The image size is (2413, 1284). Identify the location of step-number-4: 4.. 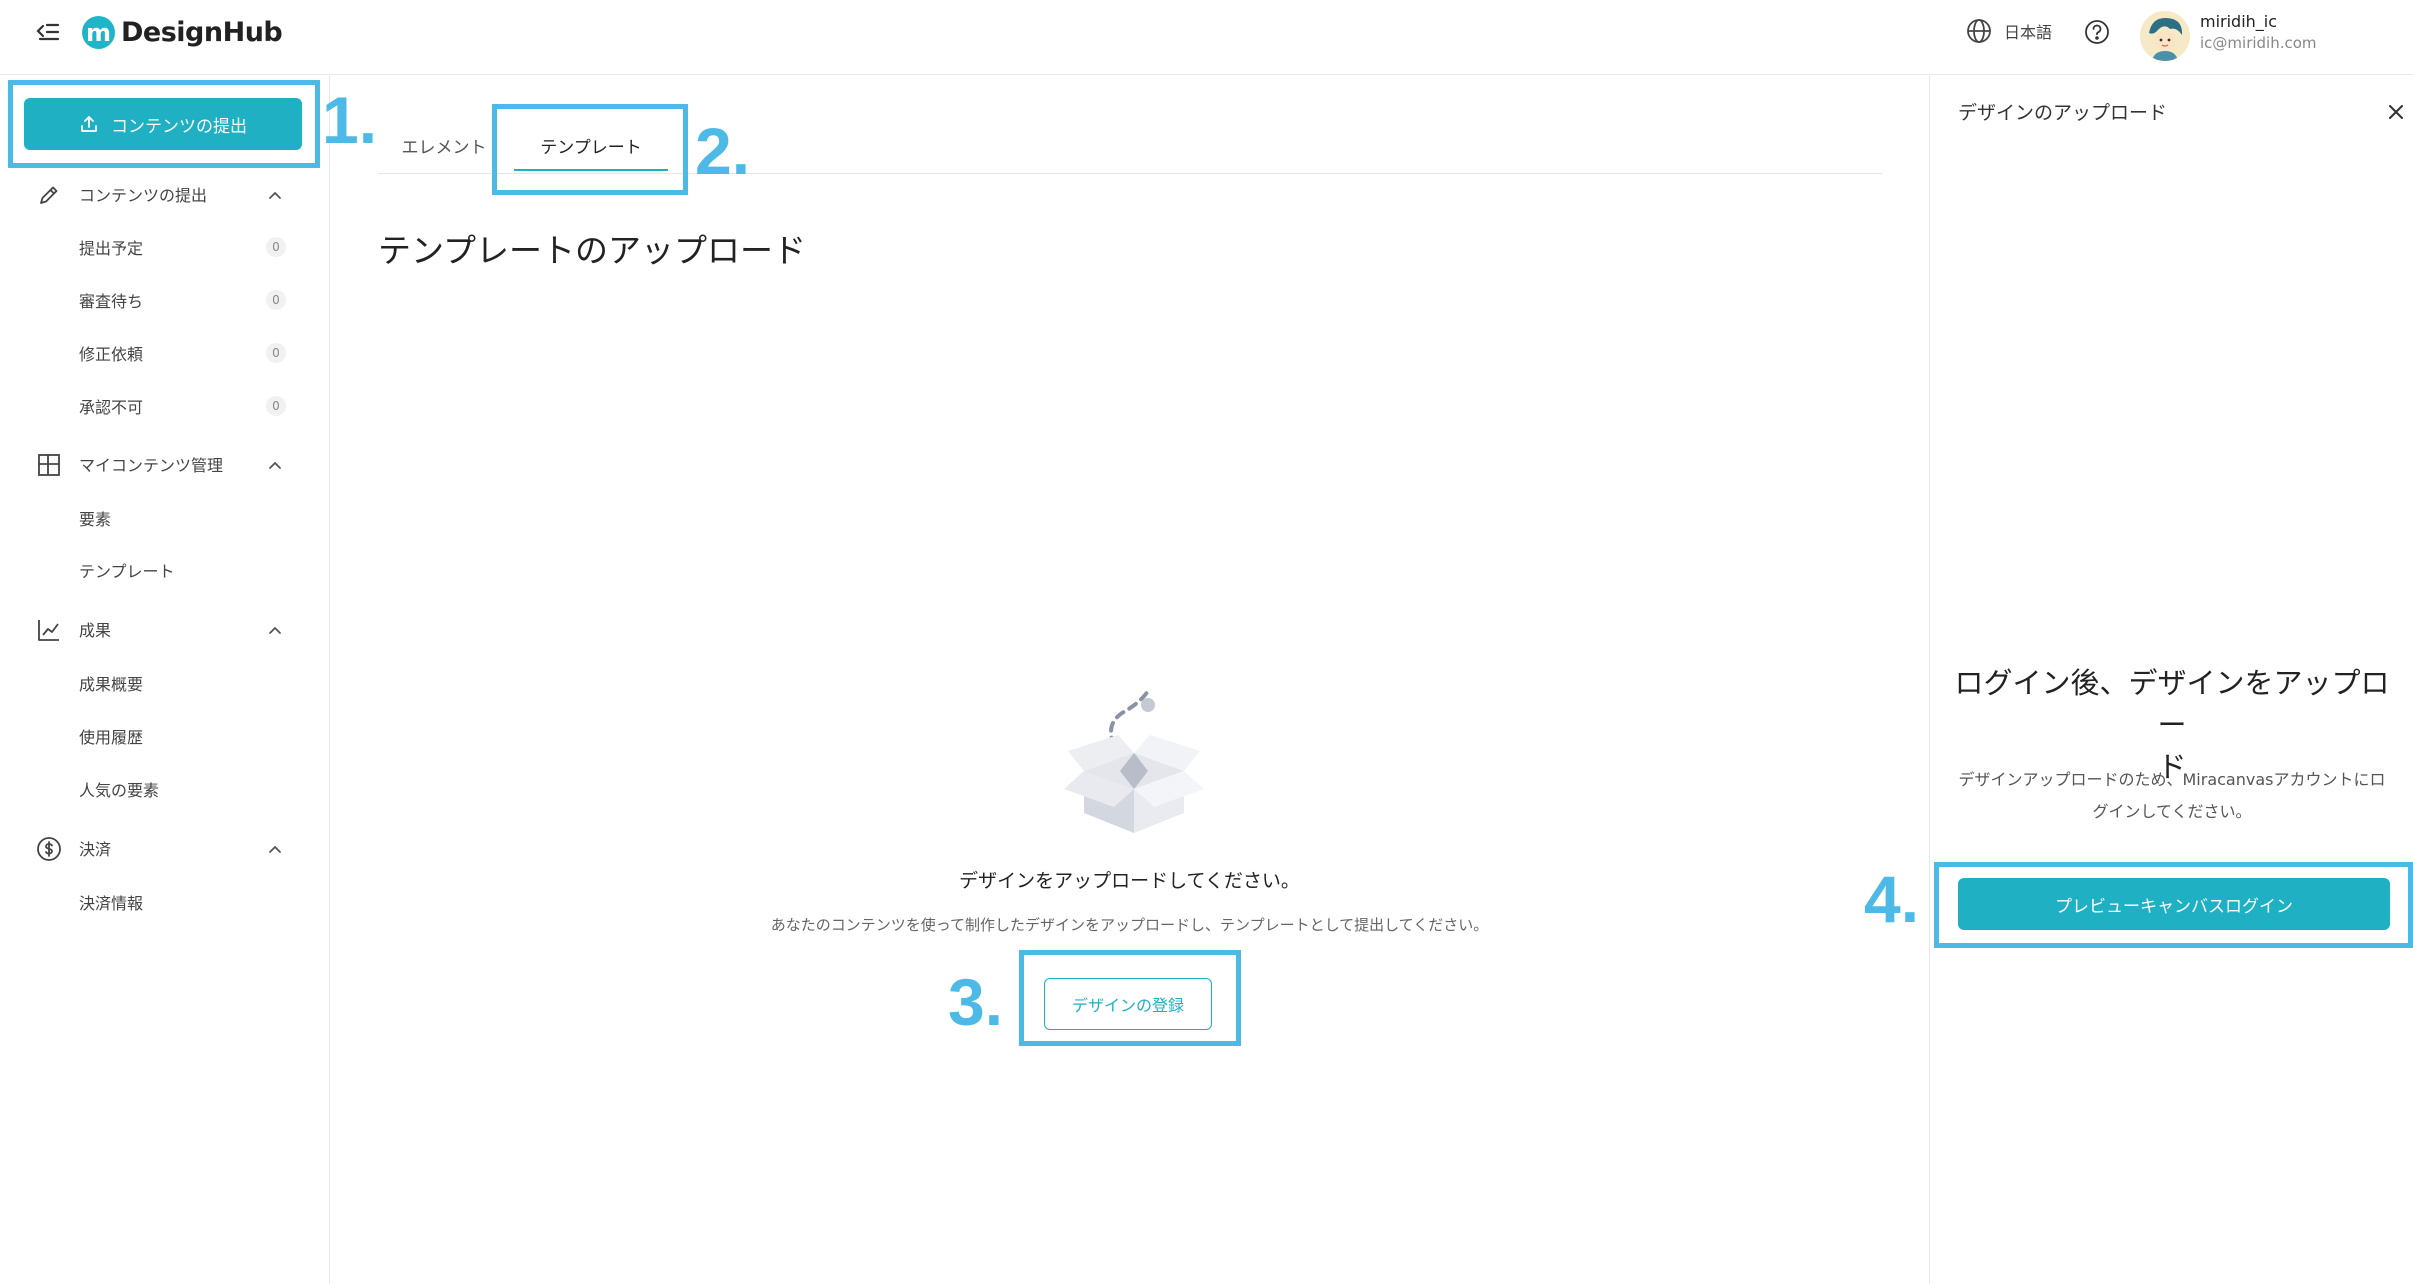
(1892, 899).